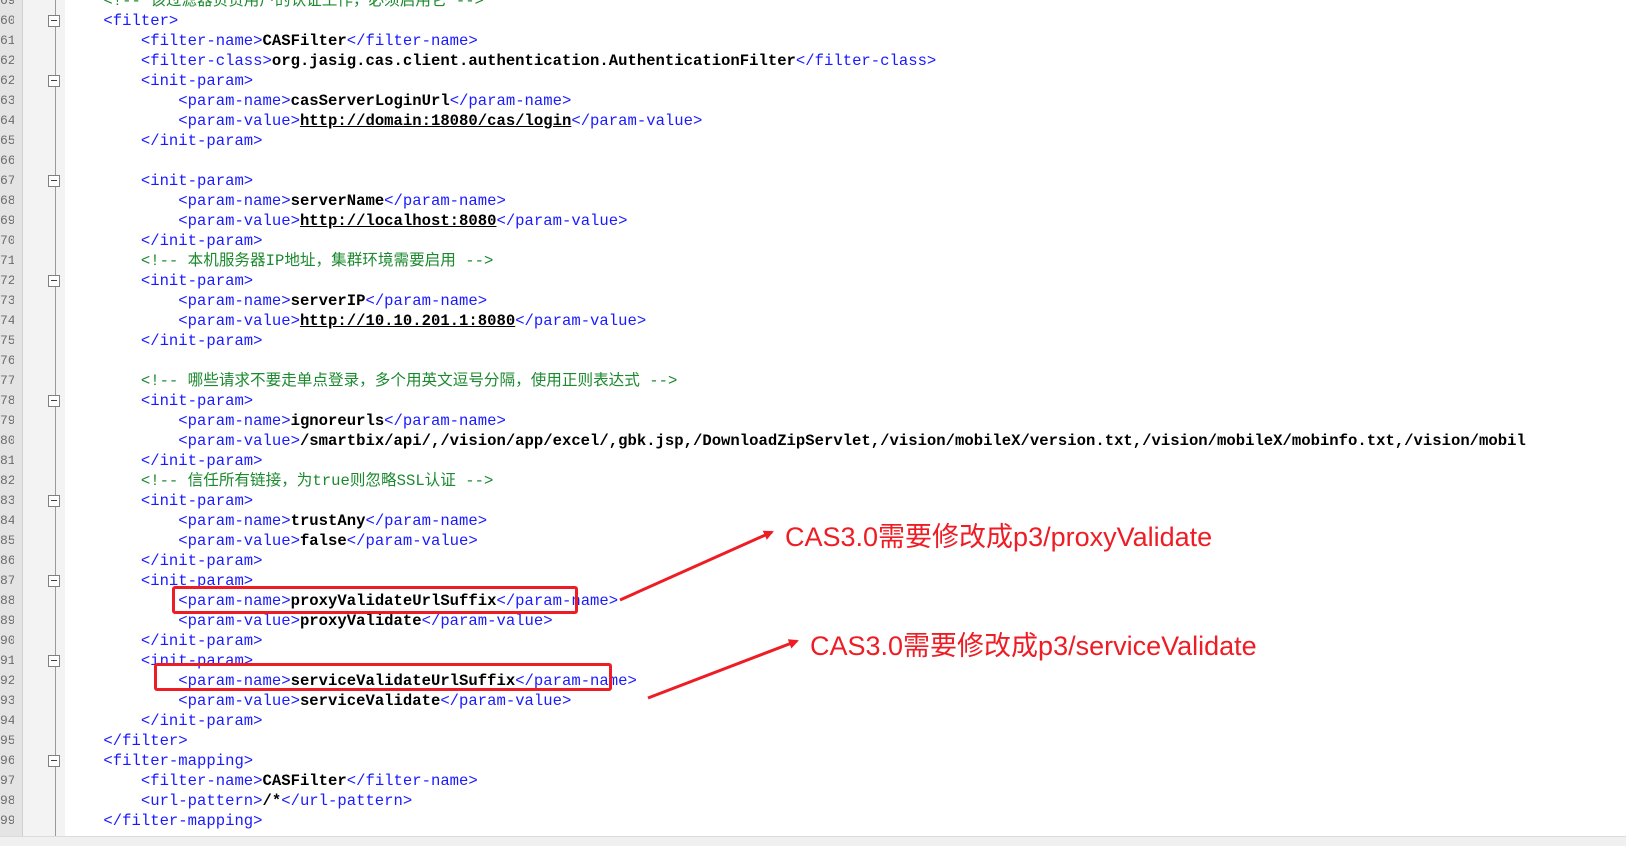  What do you see at coordinates (813, 841) in the screenshot?
I see `horizontal-scrollbar` at bounding box center [813, 841].